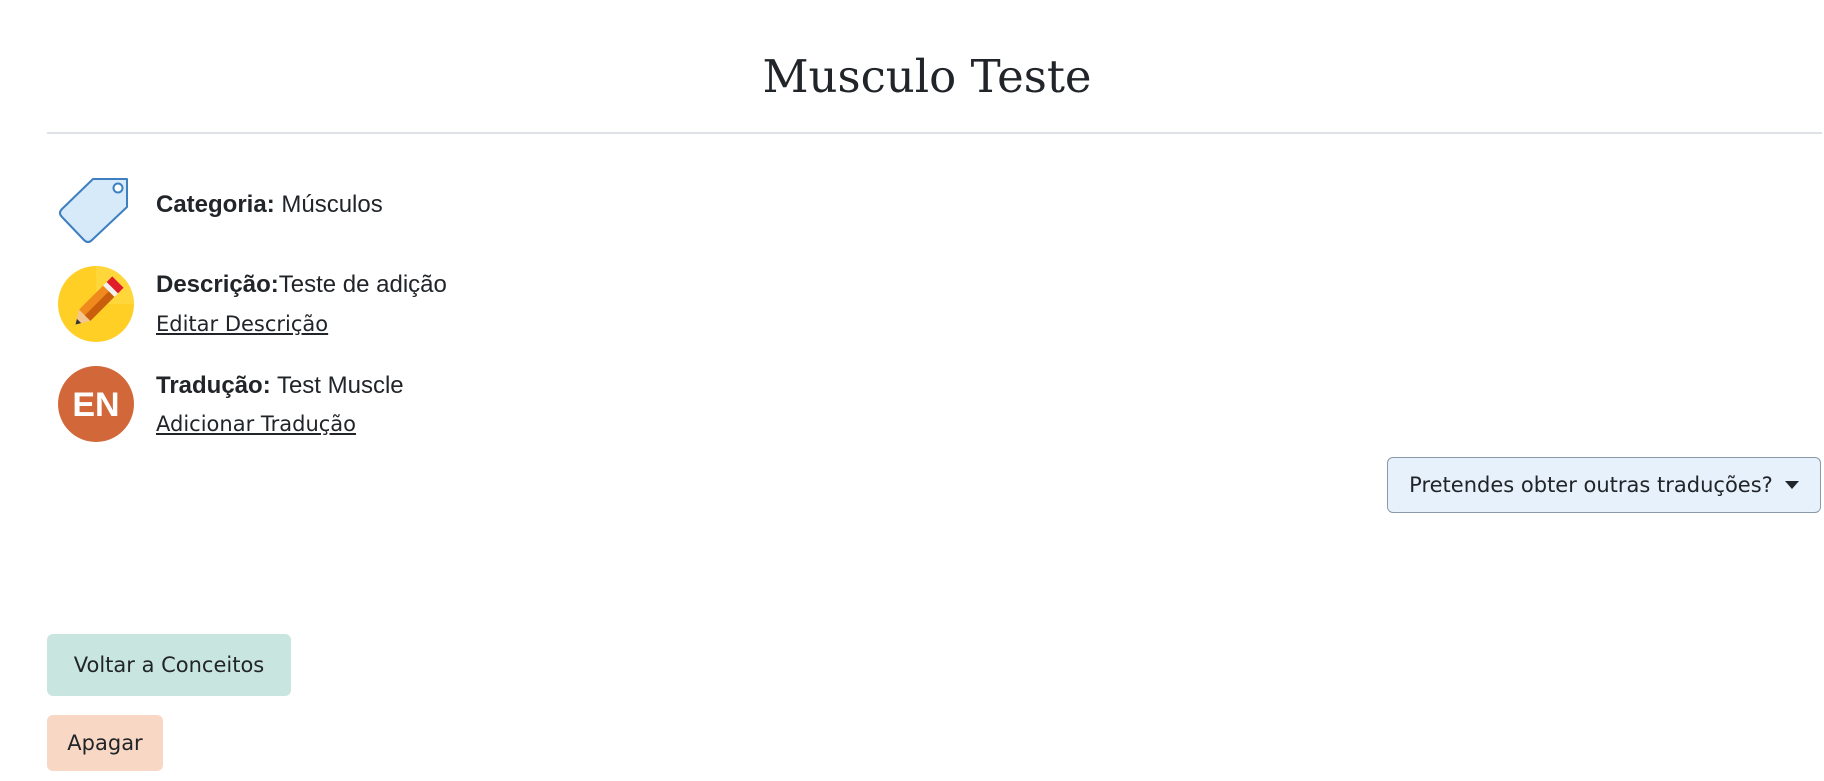  I want to click on translation-label: Tradução:, so click(213, 385).